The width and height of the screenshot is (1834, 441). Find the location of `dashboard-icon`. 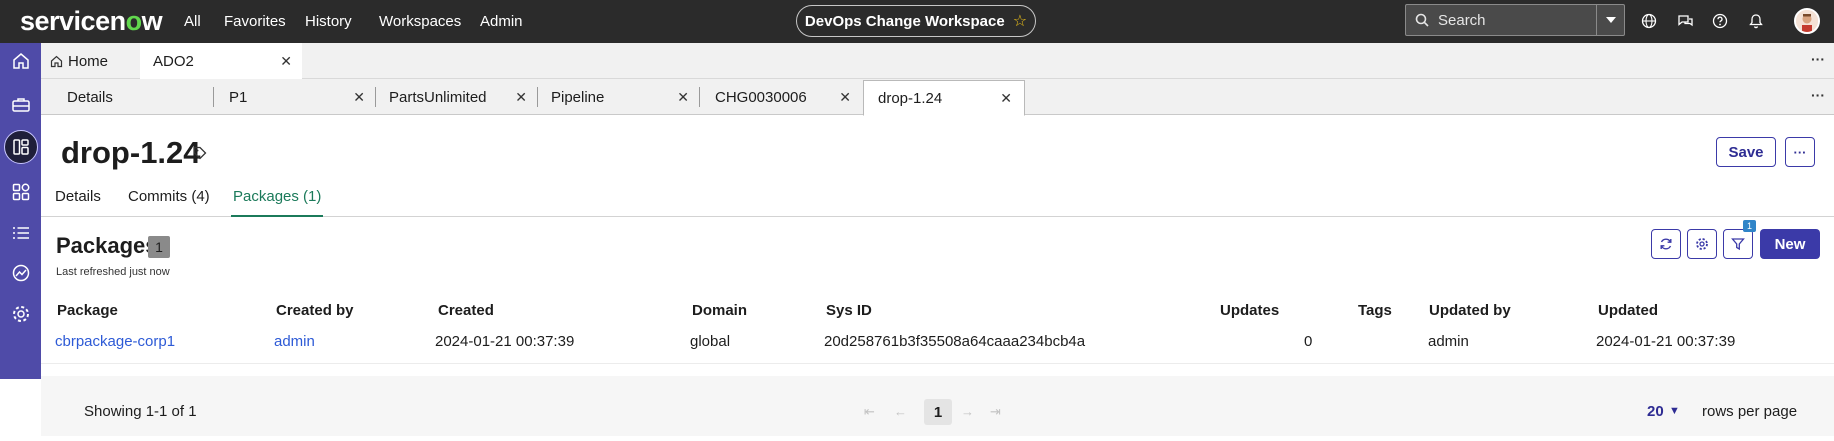

dashboard-icon is located at coordinates (21, 147).